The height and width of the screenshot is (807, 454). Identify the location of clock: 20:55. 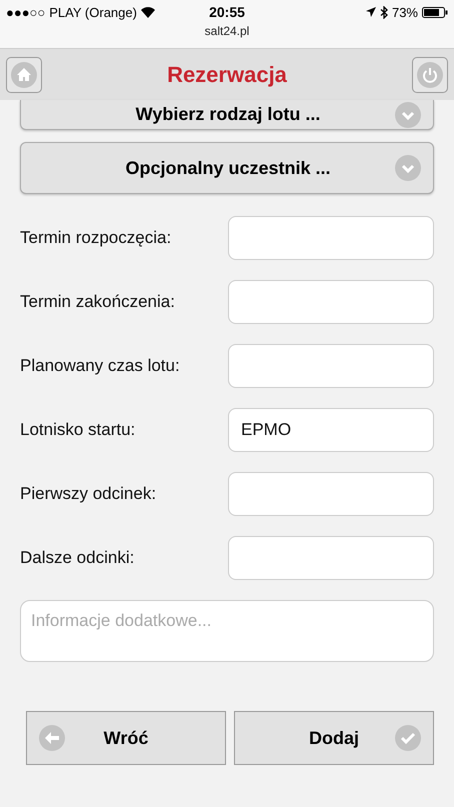
(227, 12).